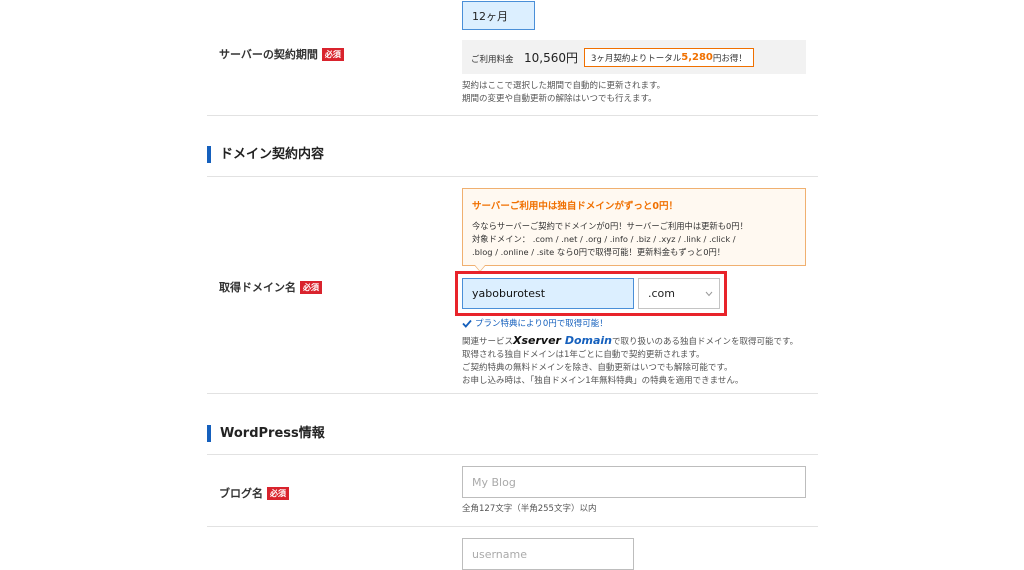  What do you see at coordinates (535, 323) in the screenshot?
I see `domain-status: プラン特典により0円で取得可能！` at bounding box center [535, 323].